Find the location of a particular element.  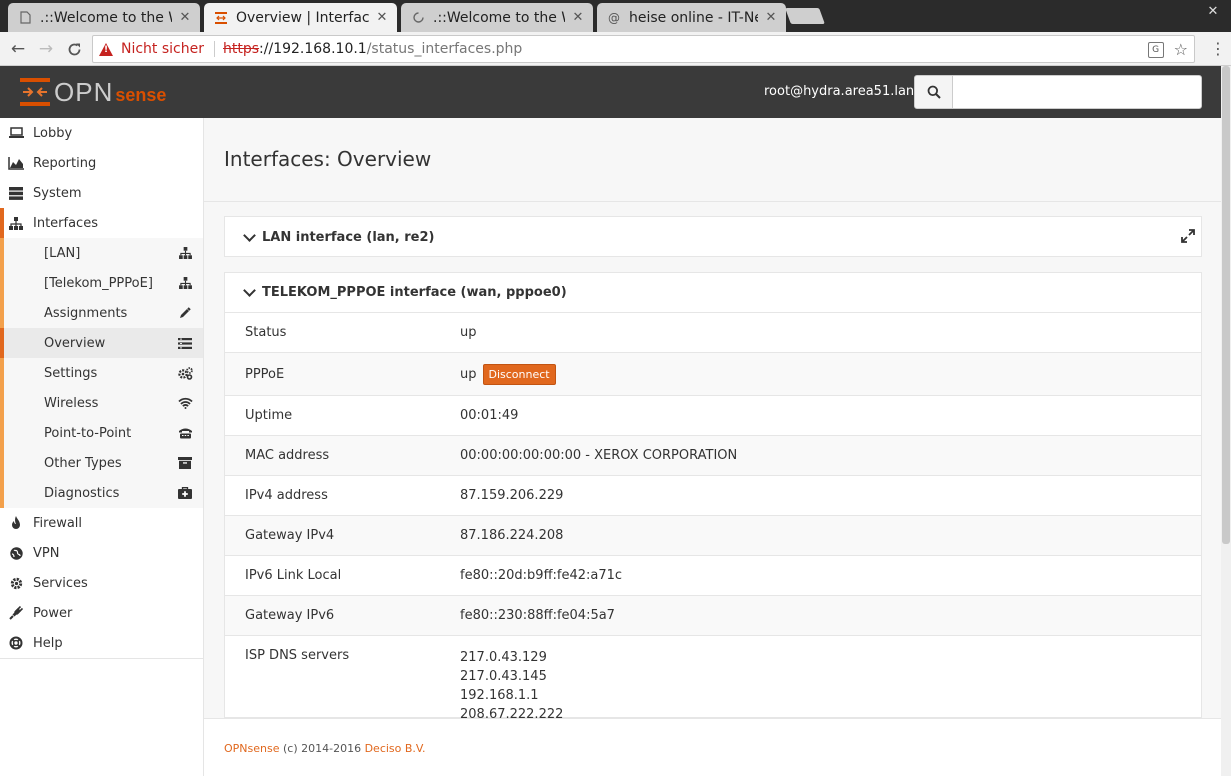

row-value: 00:00:00:00:00:00 - XEROX CORPORATION is located at coordinates (599, 455).